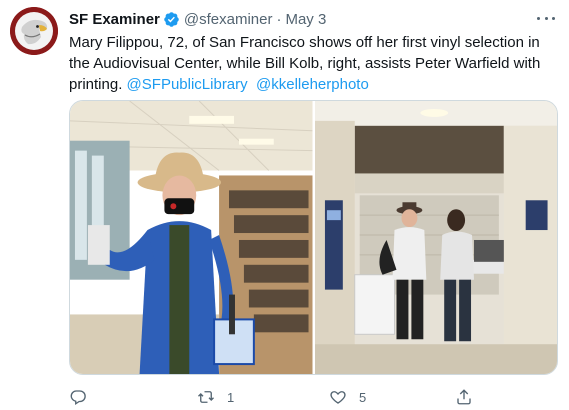 This screenshot has height=410, width=569. What do you see at coordinates (187, 84) in the screenshot?
I see `mention-sfpubliclibrary: @SFPublicLibrary` at bounding box center [187, 84].